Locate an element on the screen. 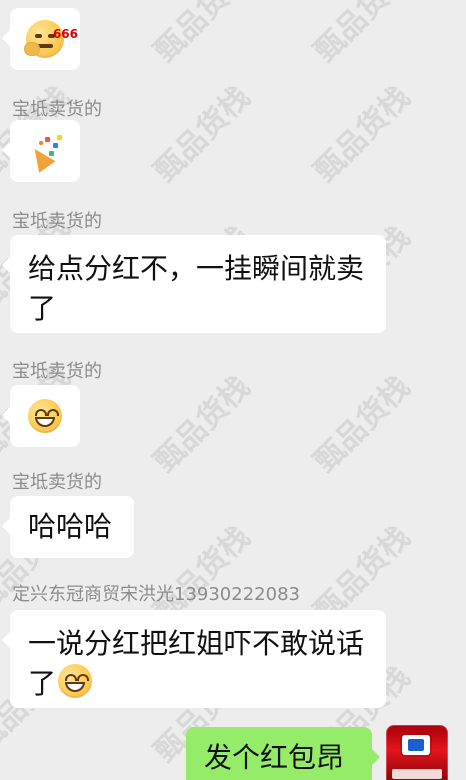 The height and width of the screenshot is (780, 466). message-bubble: 一说分红把红姐吓不敢说话了 is located at coordinates (194, 659).